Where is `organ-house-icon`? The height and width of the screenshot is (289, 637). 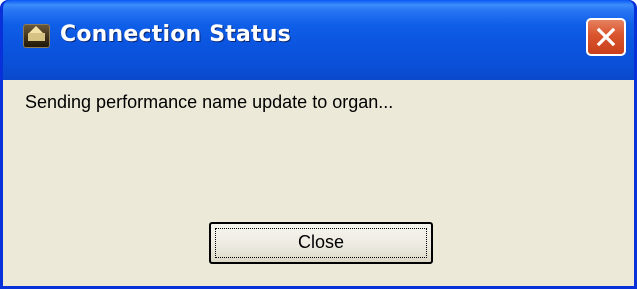
organ-house-icon is located at coordinates (36, 36).